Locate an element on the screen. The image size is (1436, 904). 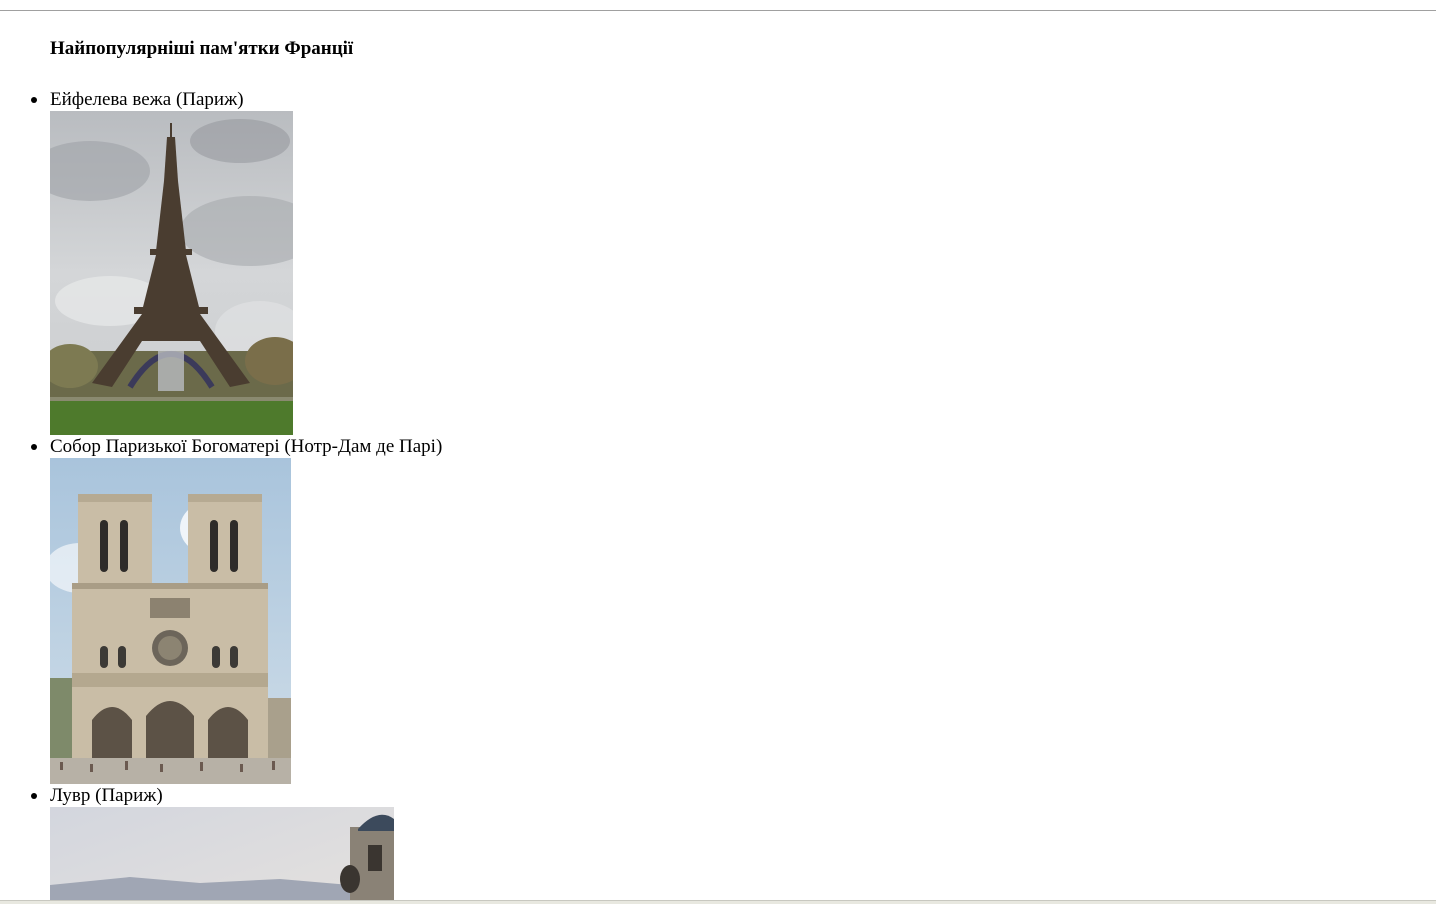
page-title: Найпопулярніші пам'ятки Франції is located at coordinates (202, 48).